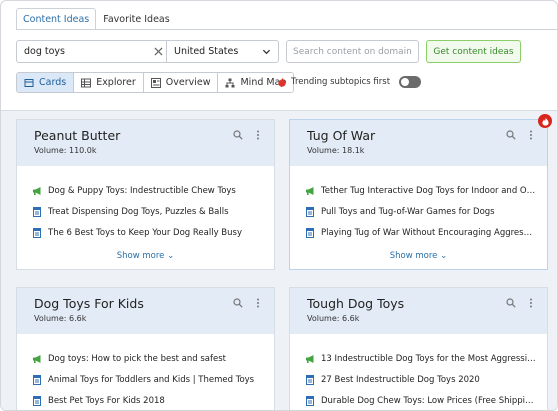 This screenshot has height=411, width=558. What do you see at coordinates (158, 51) in the screenshot?
I see `clear-icon` at bounding box center [158, 51].